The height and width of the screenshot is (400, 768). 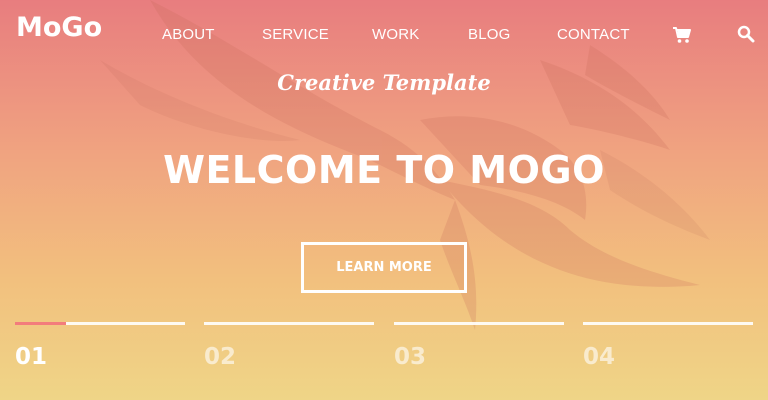 What do you see at coordinates (746, 34) in the screenshot?
I see `search-icon` at bounding box center [746, 34].